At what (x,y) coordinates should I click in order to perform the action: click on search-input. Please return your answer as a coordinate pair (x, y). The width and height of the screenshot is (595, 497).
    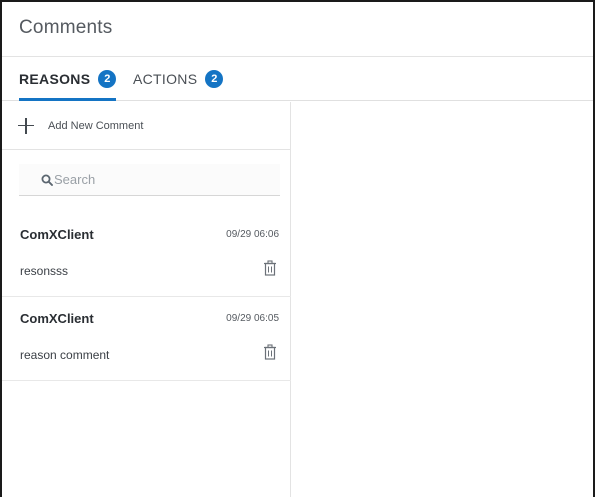
    Looking at the image, I should click on (154, 179).